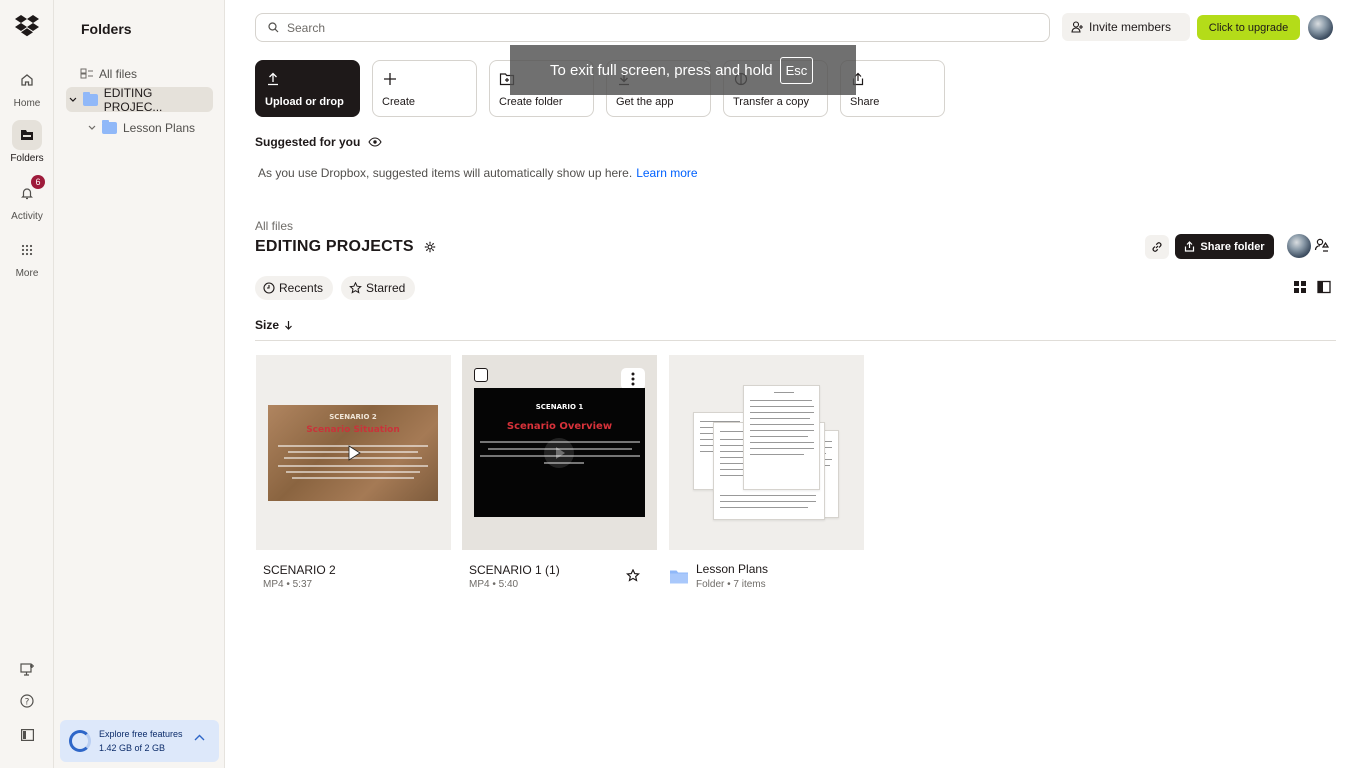 The height and width of the screenshot is (768, 1366). What do you see at coordinates (288, 584) in the screenshot?
I see `file-meta: MP4 • 5:37` at bounding box center [288, 584].